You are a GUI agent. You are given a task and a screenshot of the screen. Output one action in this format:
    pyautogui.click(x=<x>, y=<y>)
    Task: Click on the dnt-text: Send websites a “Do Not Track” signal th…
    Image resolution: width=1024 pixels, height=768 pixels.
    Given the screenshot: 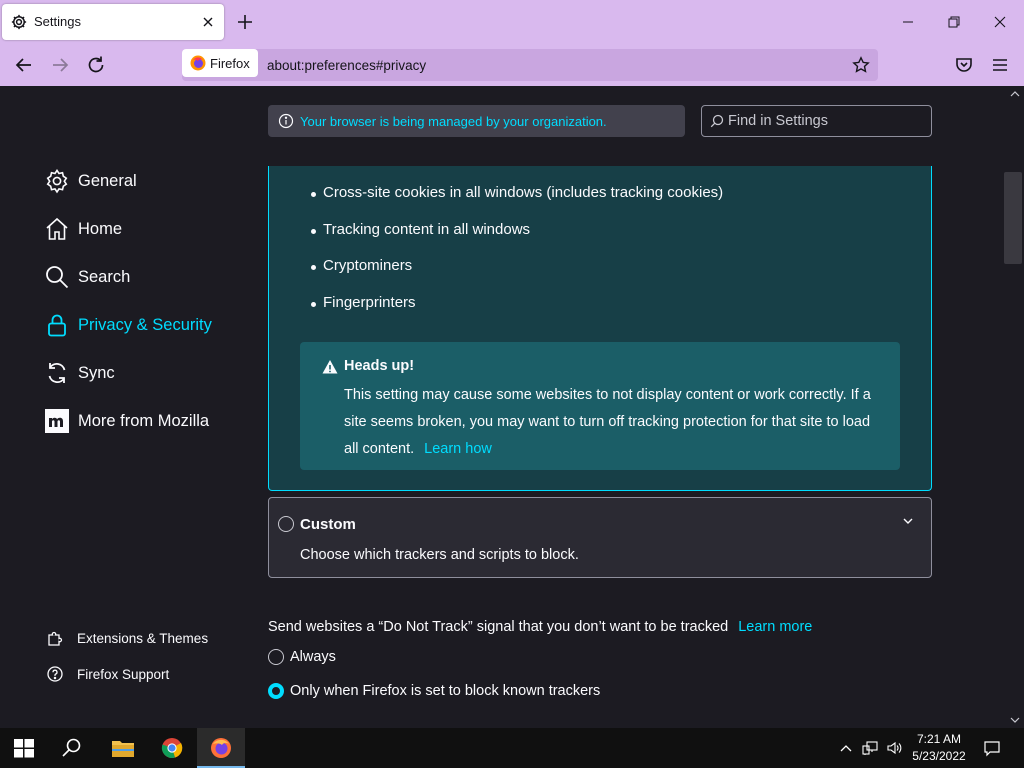 What is the action you would take?
    pyautogui.click(x=498, y=627)
    